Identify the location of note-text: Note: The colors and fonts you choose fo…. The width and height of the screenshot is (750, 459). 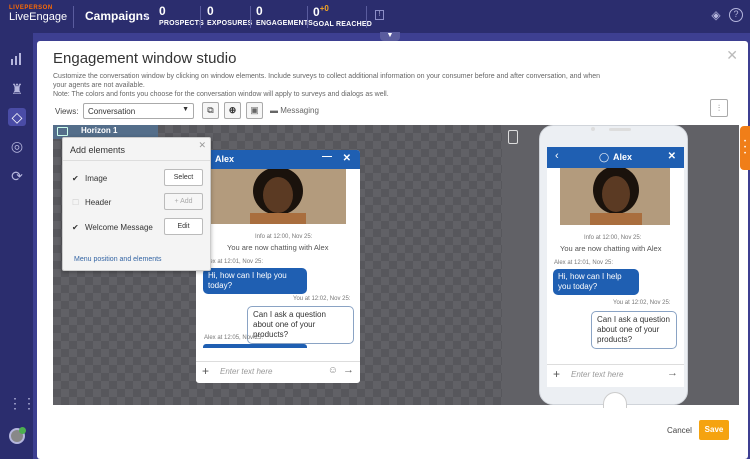
(221, 94).